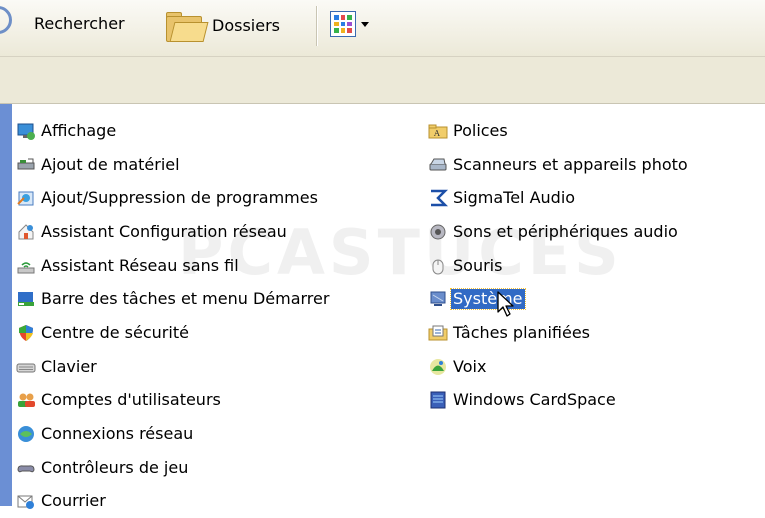  What do you see at coordinates (110, 164) in the screenshot?
I see `control-panel-item-label: Ajout de matériel` at bounding box center [110, 164].